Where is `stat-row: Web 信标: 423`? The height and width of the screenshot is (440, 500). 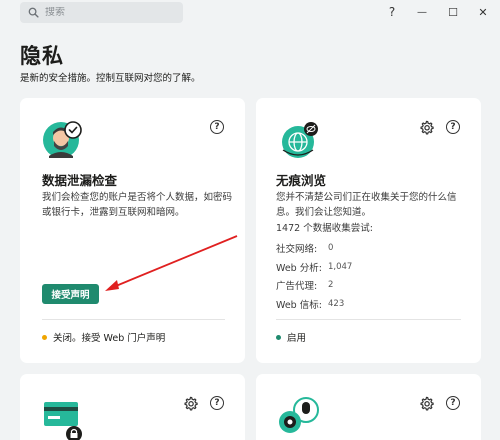 stat-row: Web 信标: 423 is located at coordinates (324, 304).